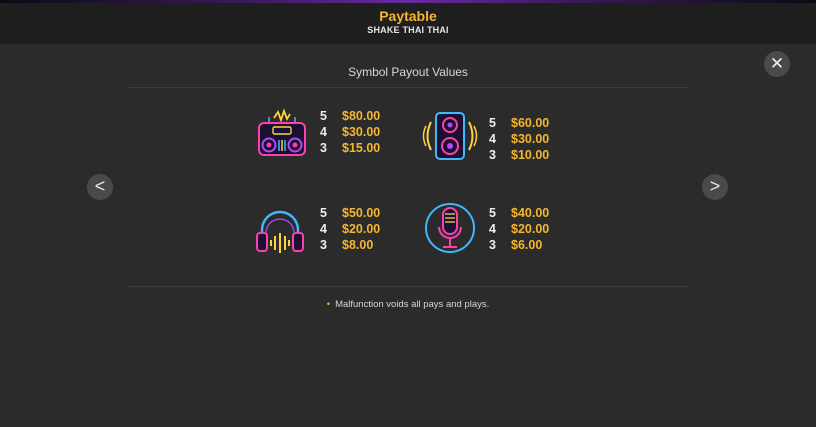 This screenshot has width=816, height=427. What do you see at coordinates (361, 116) in the screenshot?
I see `payout-value: $80.00` at bounding box center [361, 116].